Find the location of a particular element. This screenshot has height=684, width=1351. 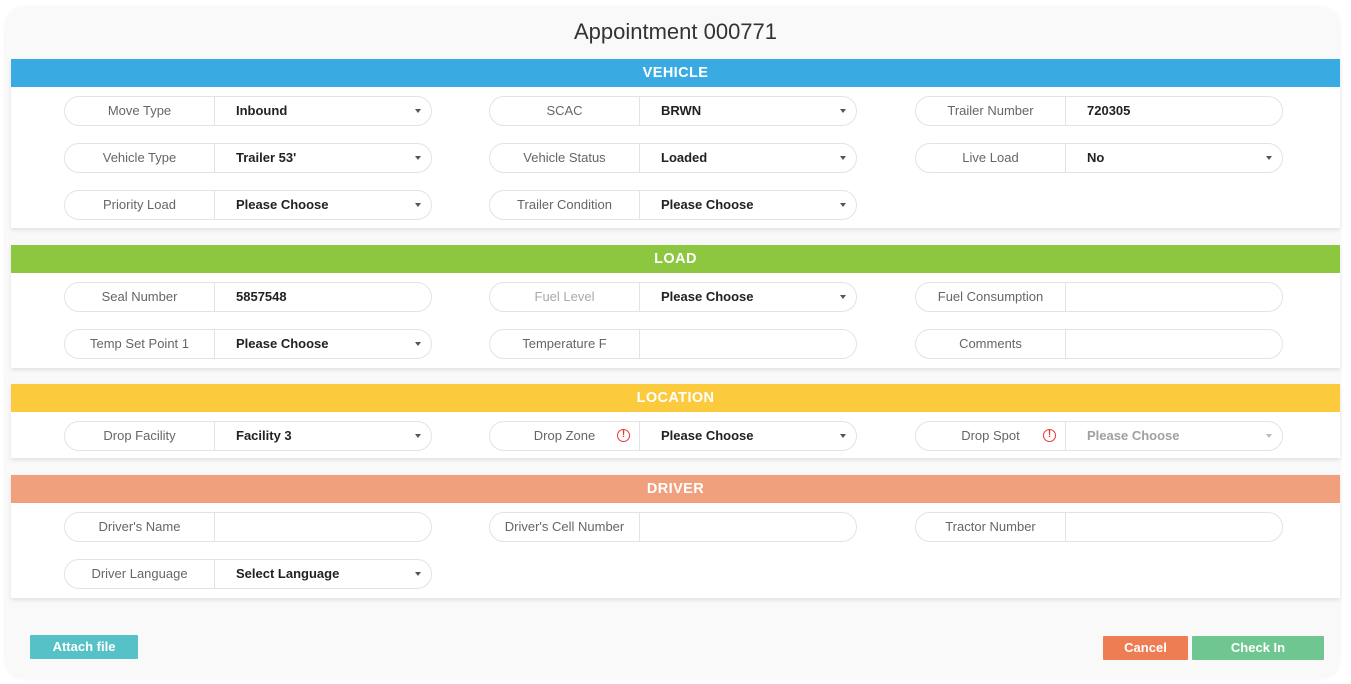

driver-language-value: Select Language is located at coordinates (323, 574).